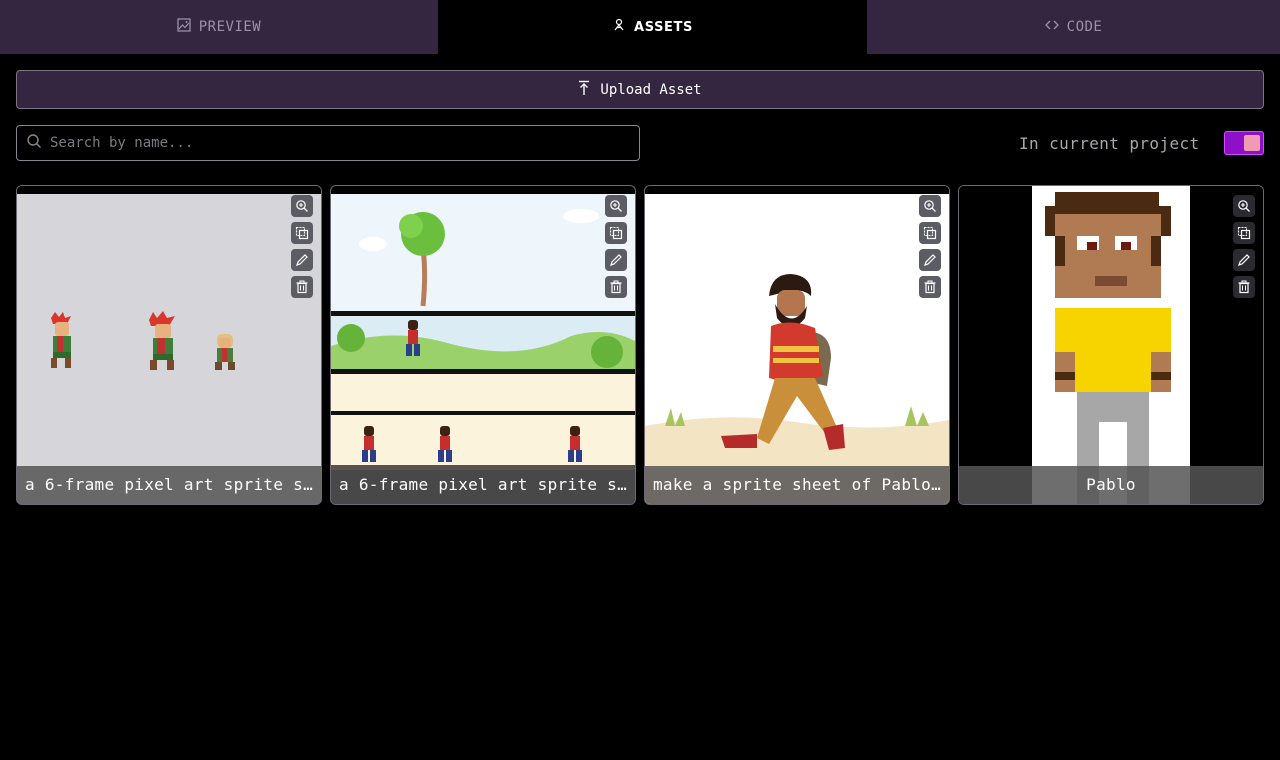 The height and width of the screenshot is (760, 1280). What do you see at coordinates (797, 485) in the screenshot?
I see `asset-name: make a sprite sheet of Pablo walking` at bounding box center [797, 485].